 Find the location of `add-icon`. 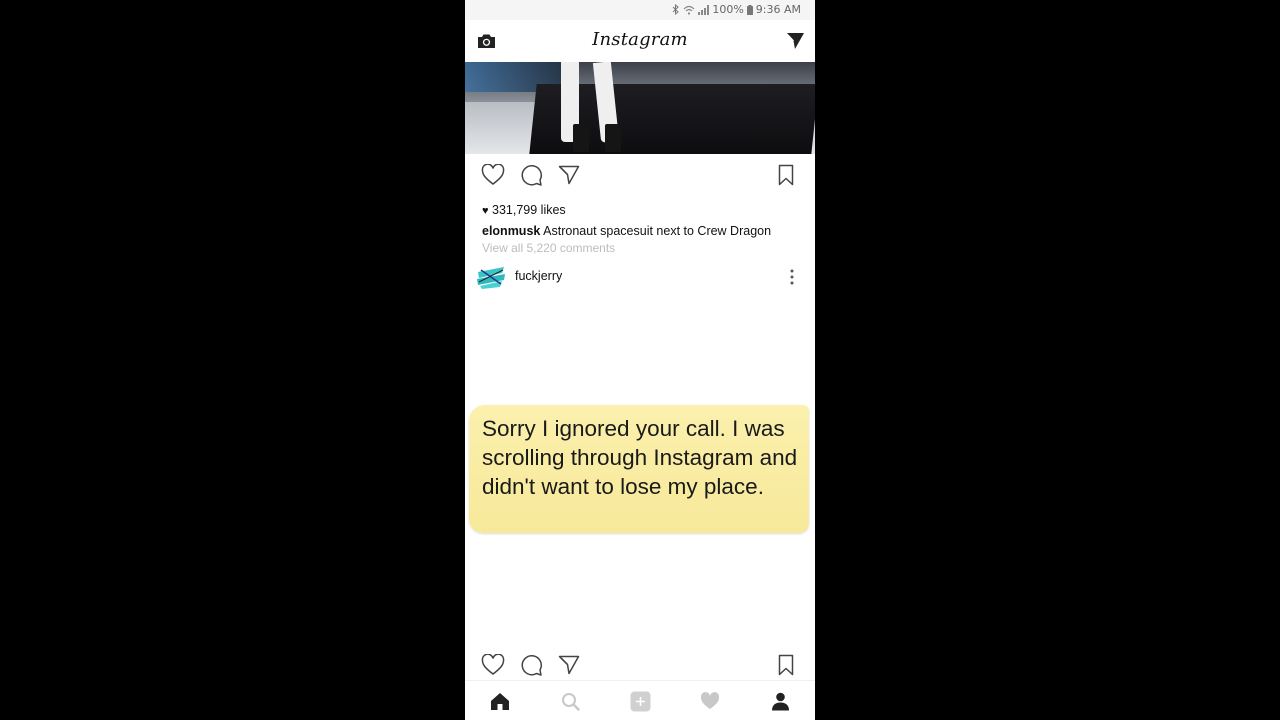

add-icon is located at coordinates (640, 701).